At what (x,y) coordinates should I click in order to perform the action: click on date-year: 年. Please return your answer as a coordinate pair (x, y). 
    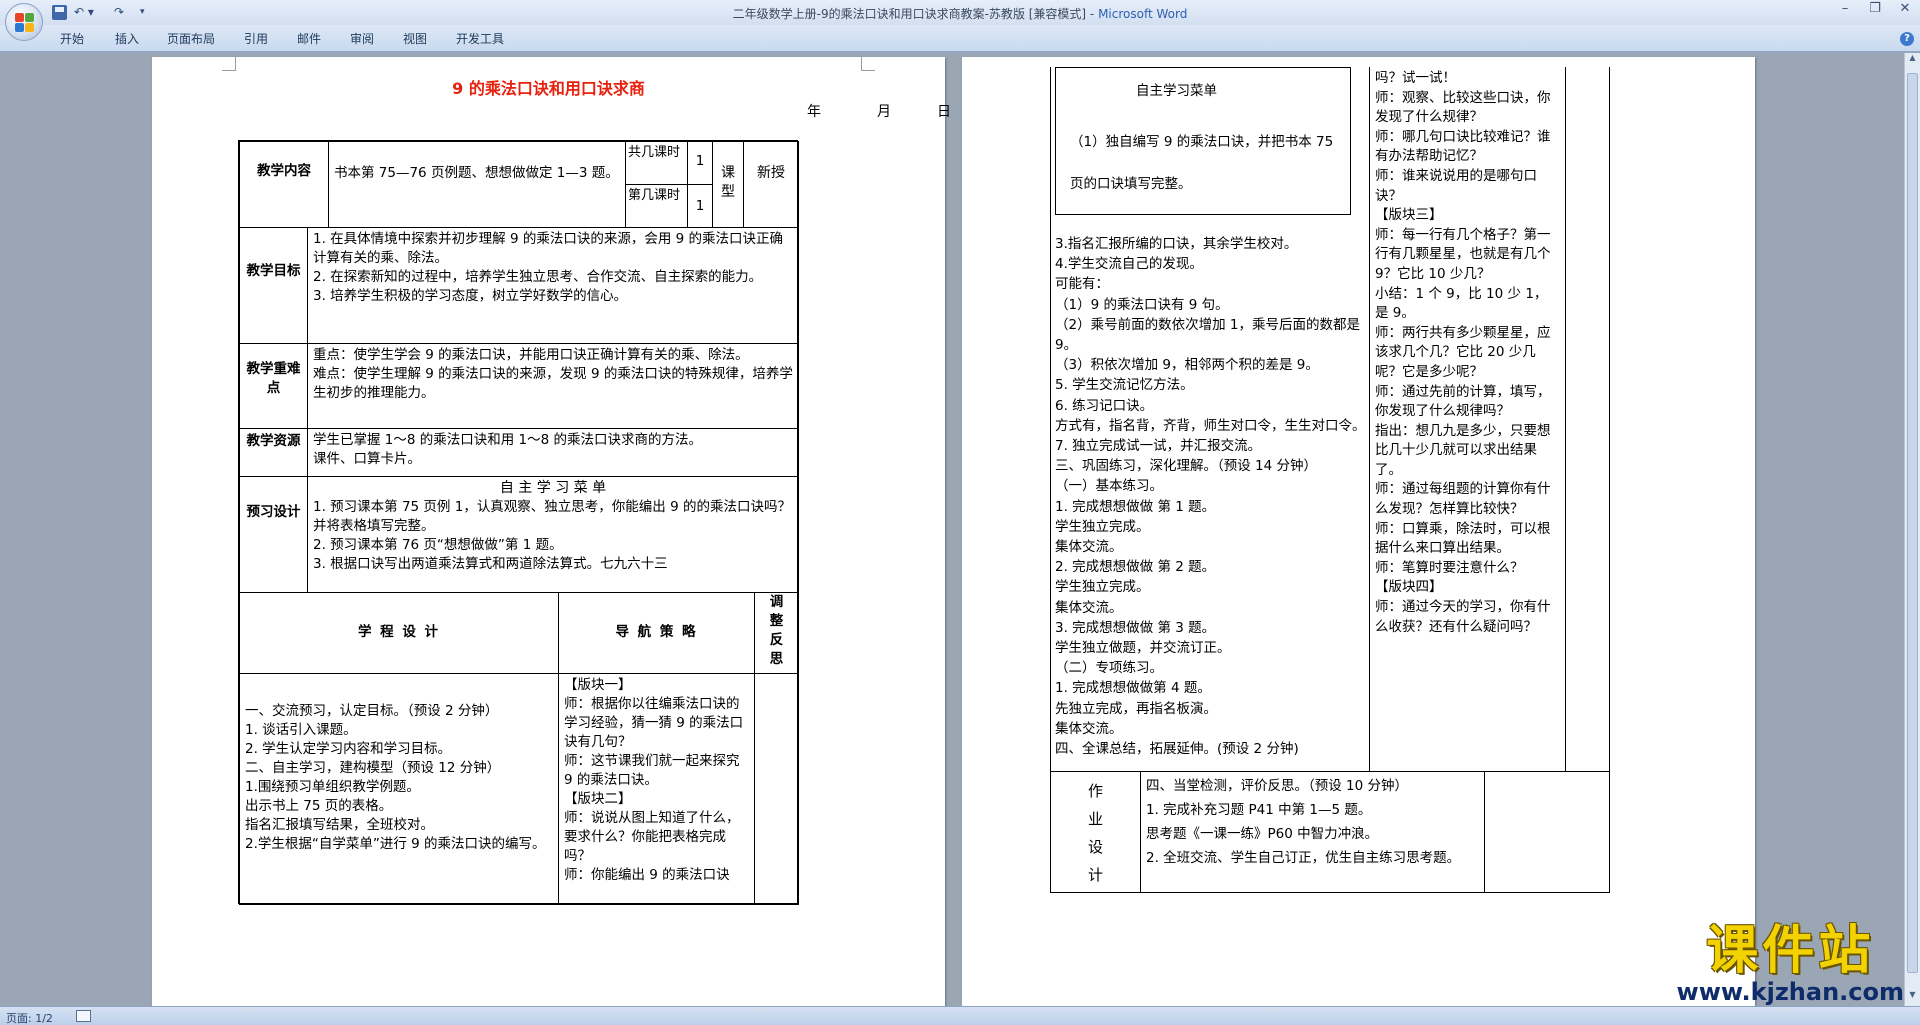
    Looking at the image, I should click on (814, 112).